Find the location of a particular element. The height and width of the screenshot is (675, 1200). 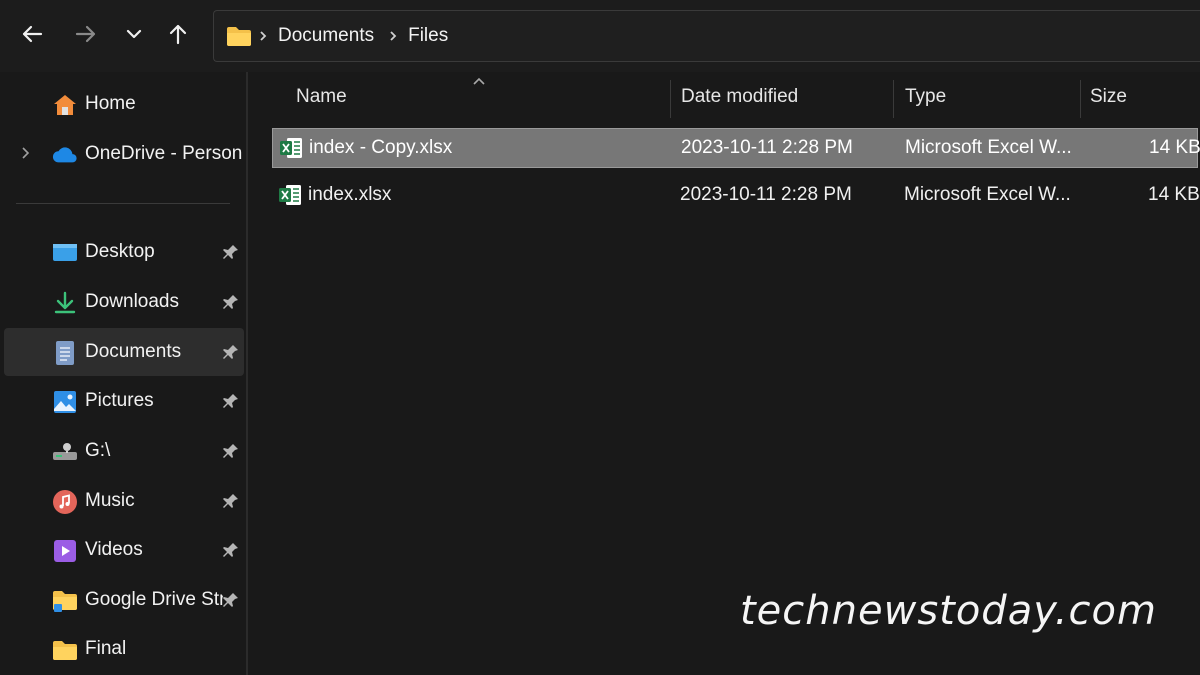

arrow-up-icon is located at coordinates (178, 34).